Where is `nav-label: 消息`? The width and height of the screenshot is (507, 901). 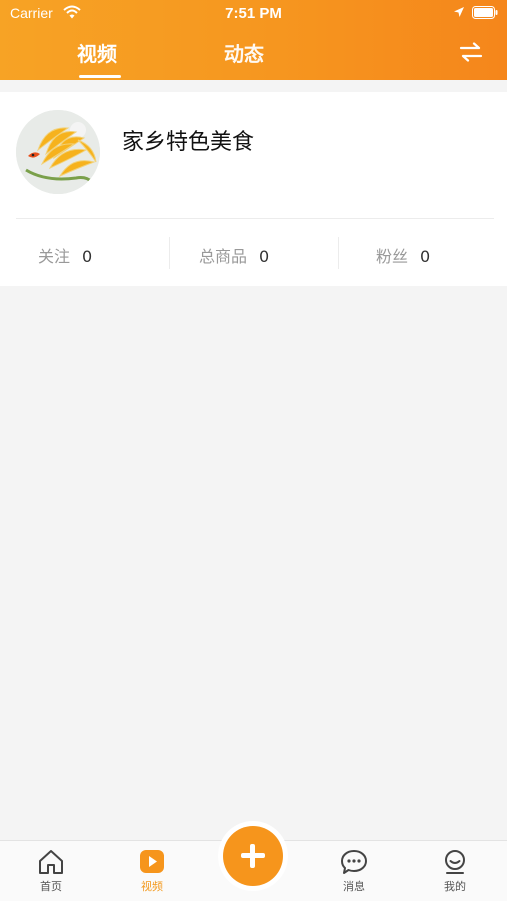 nav-label: 消息 is located at coordinates (354, 886).